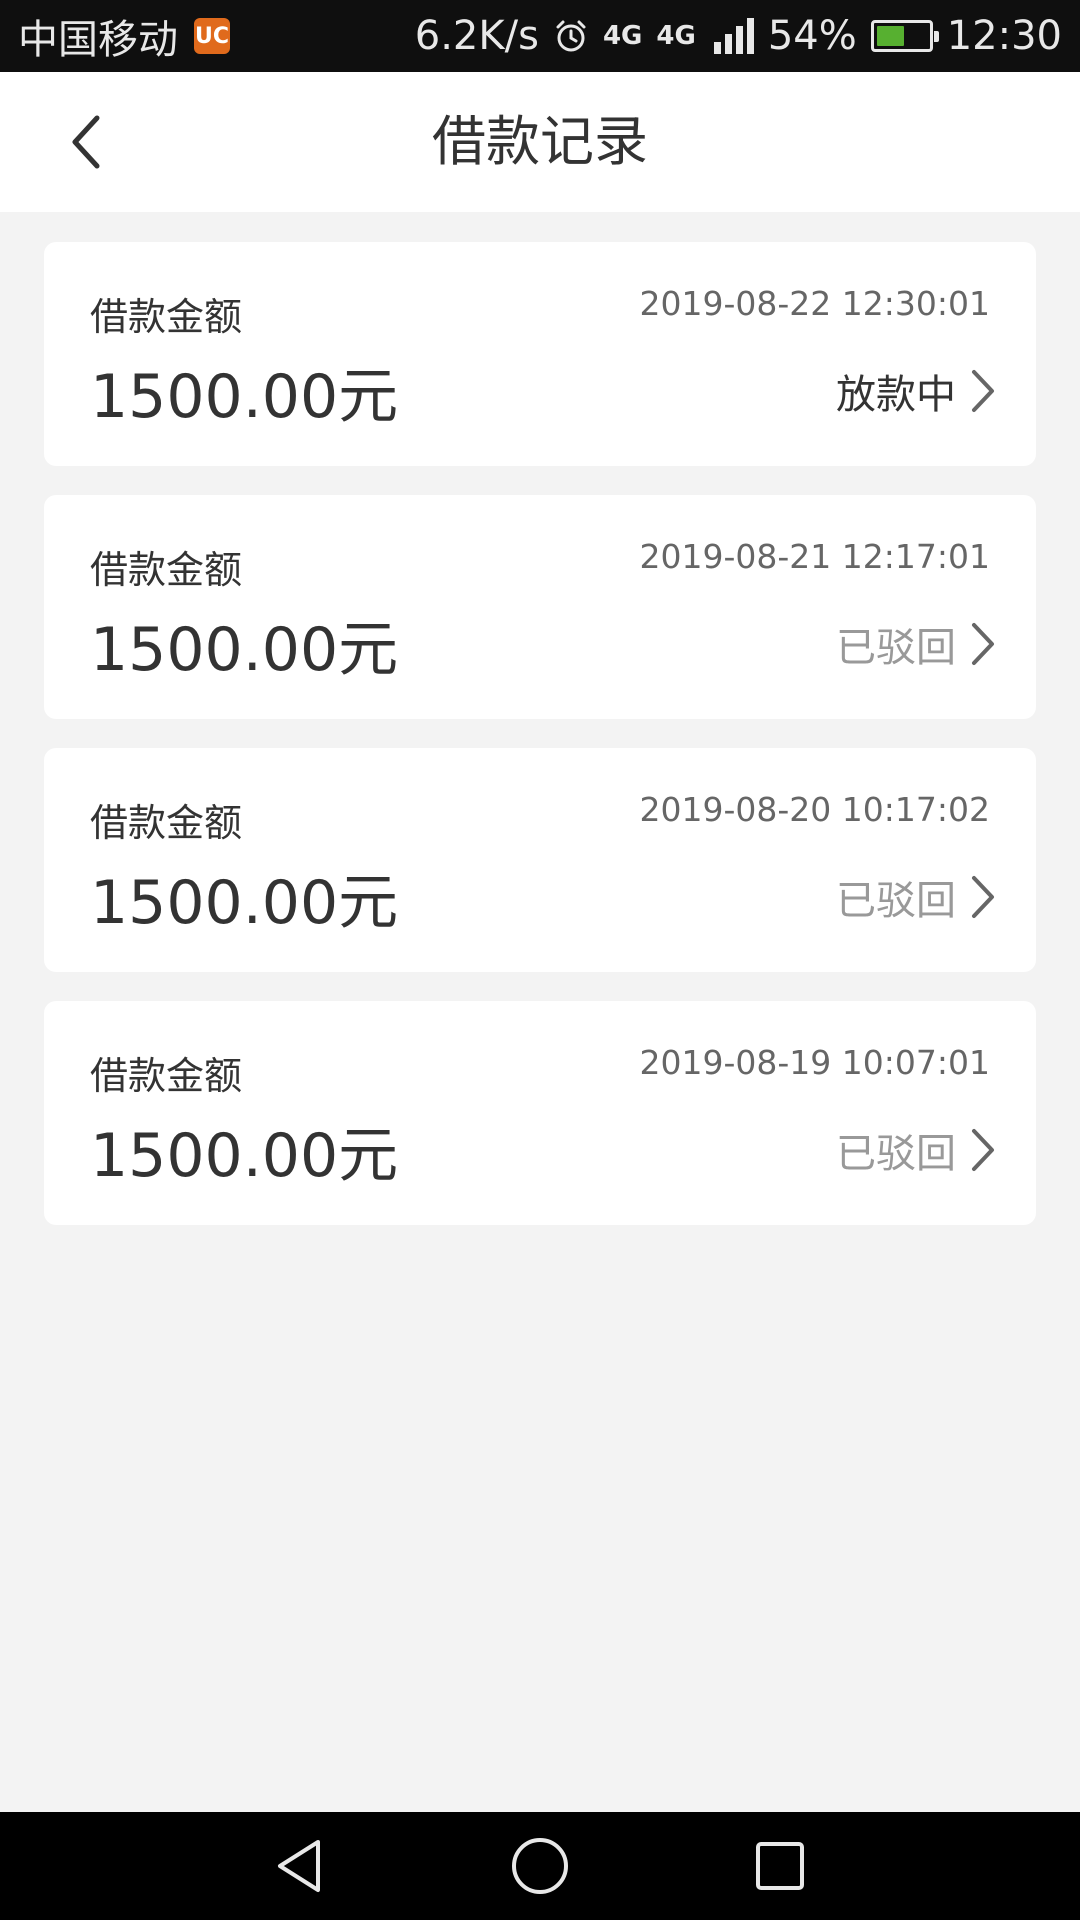 This screenshot has width=1080, height=1920. Describe the element at coordinates (814, 303) in the screenshot. I see `record-date: 2019-08-22 12:30:01` at that location.